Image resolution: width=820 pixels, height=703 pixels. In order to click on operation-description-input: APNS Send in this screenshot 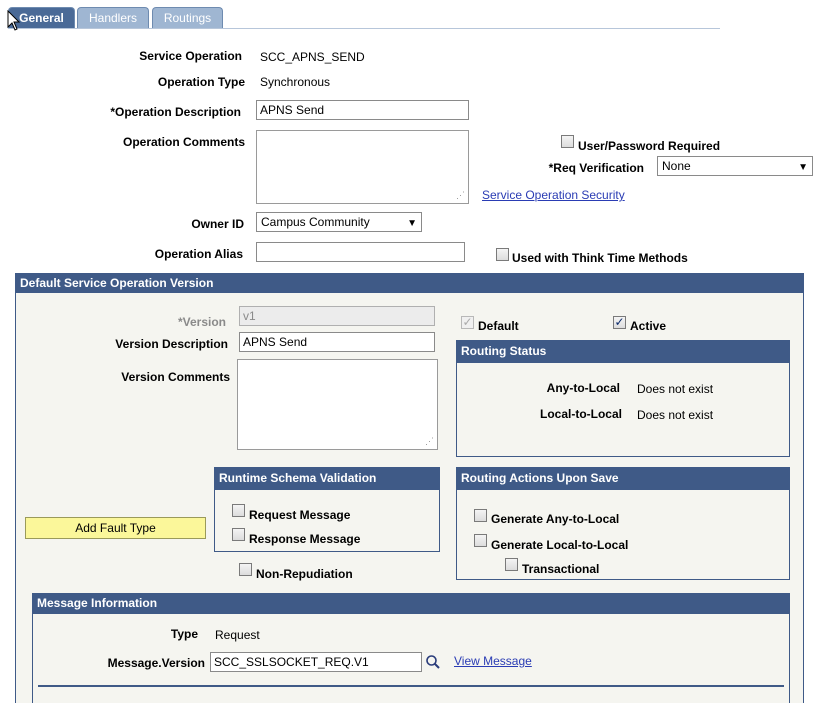, I will do `click(362, 110)`.